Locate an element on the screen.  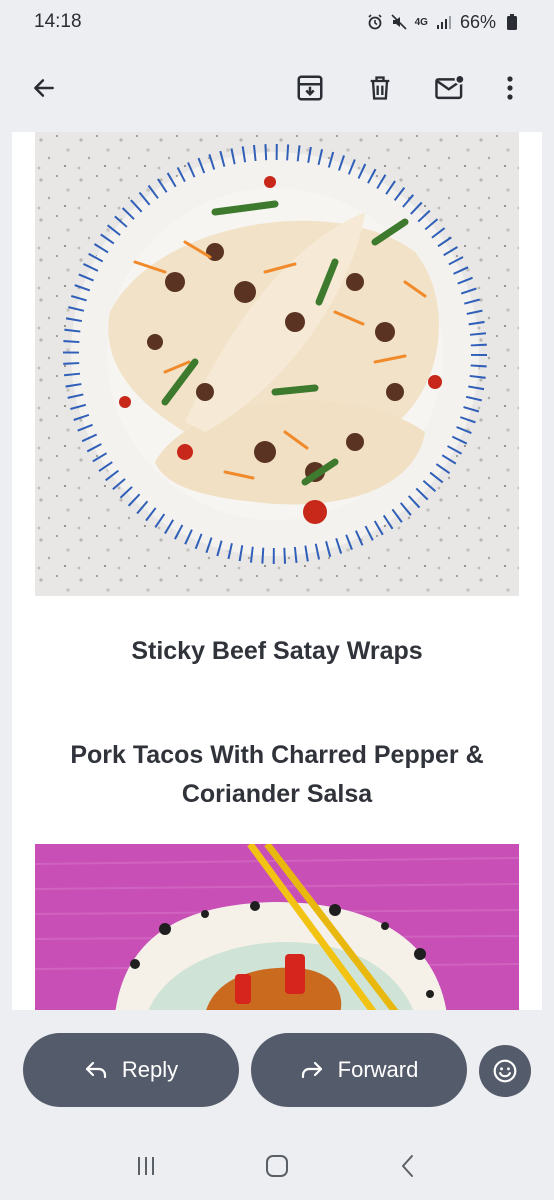
status-time: 14:18 is located at coordinates (58, 21).